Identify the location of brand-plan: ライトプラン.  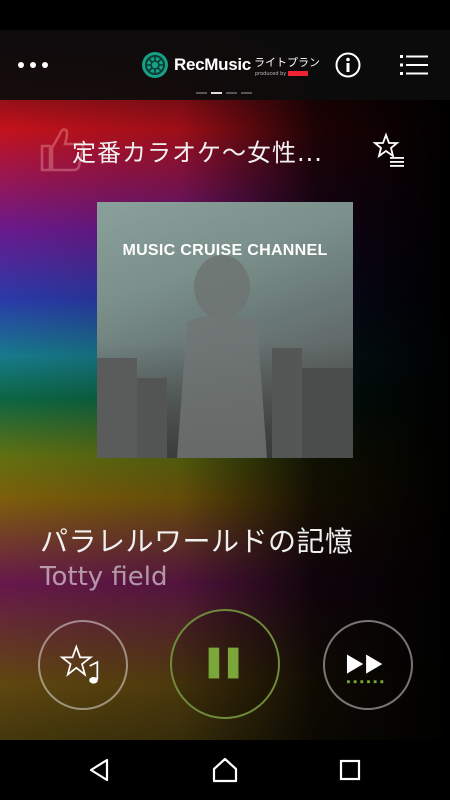
(286, 62).